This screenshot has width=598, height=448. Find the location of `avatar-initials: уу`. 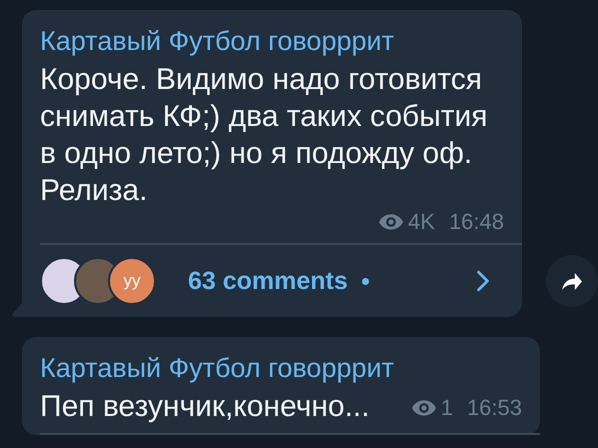

avatar-initials: уу is located at coordinates (132, 281).